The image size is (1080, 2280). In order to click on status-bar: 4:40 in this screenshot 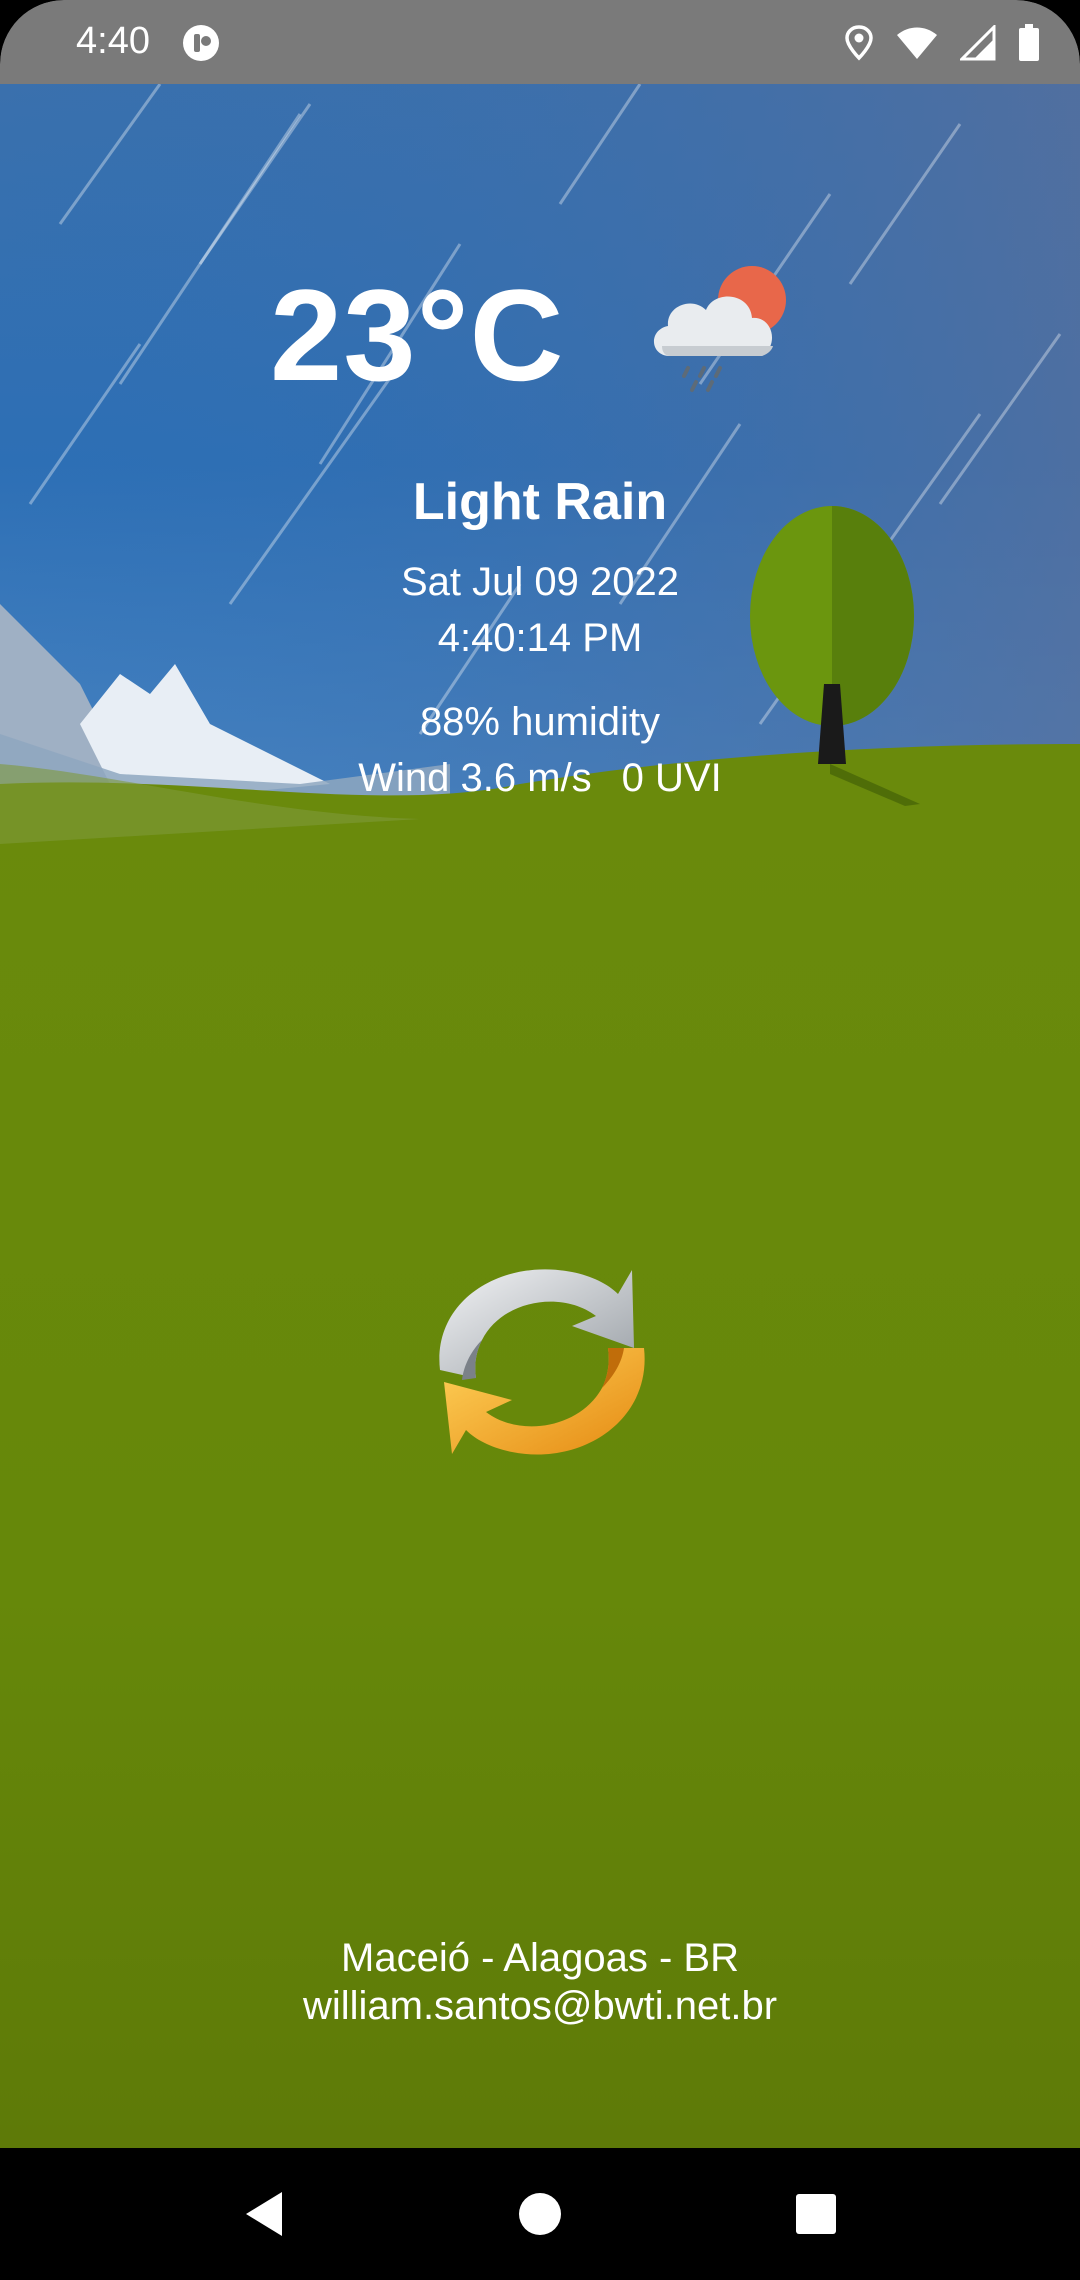, I will do `click(540, 42)`.